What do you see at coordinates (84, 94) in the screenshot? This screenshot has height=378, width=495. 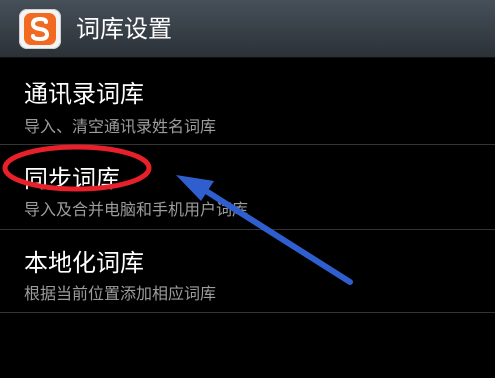 I see `item-title: 通讯录词库` at bounding box center [84, 94].